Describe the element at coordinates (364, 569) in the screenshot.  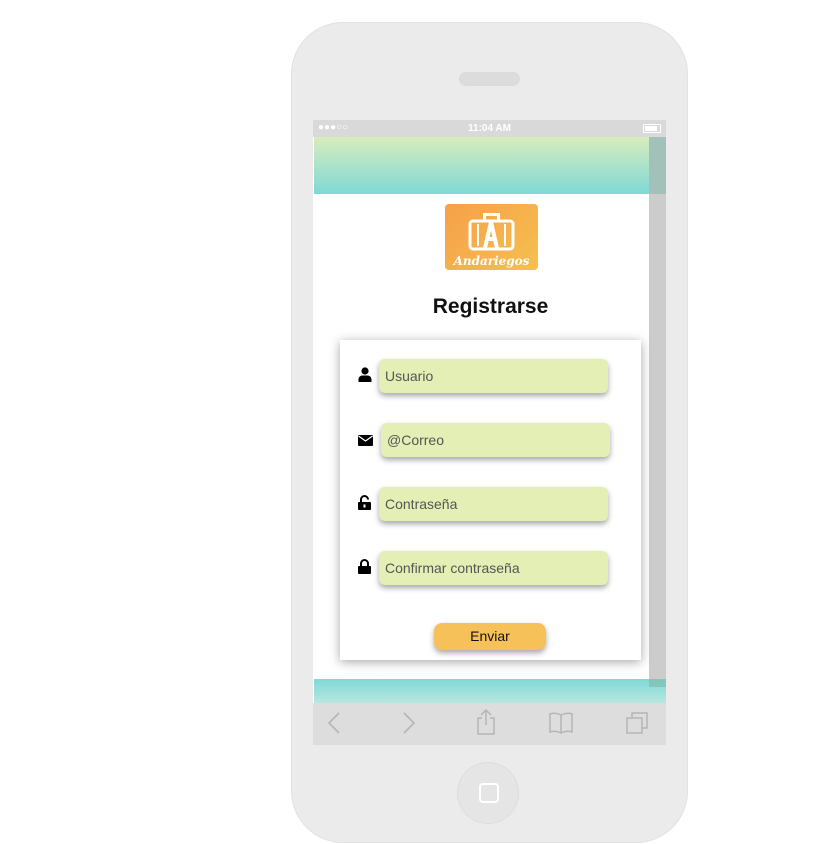
I see `lock-icon` at that location.